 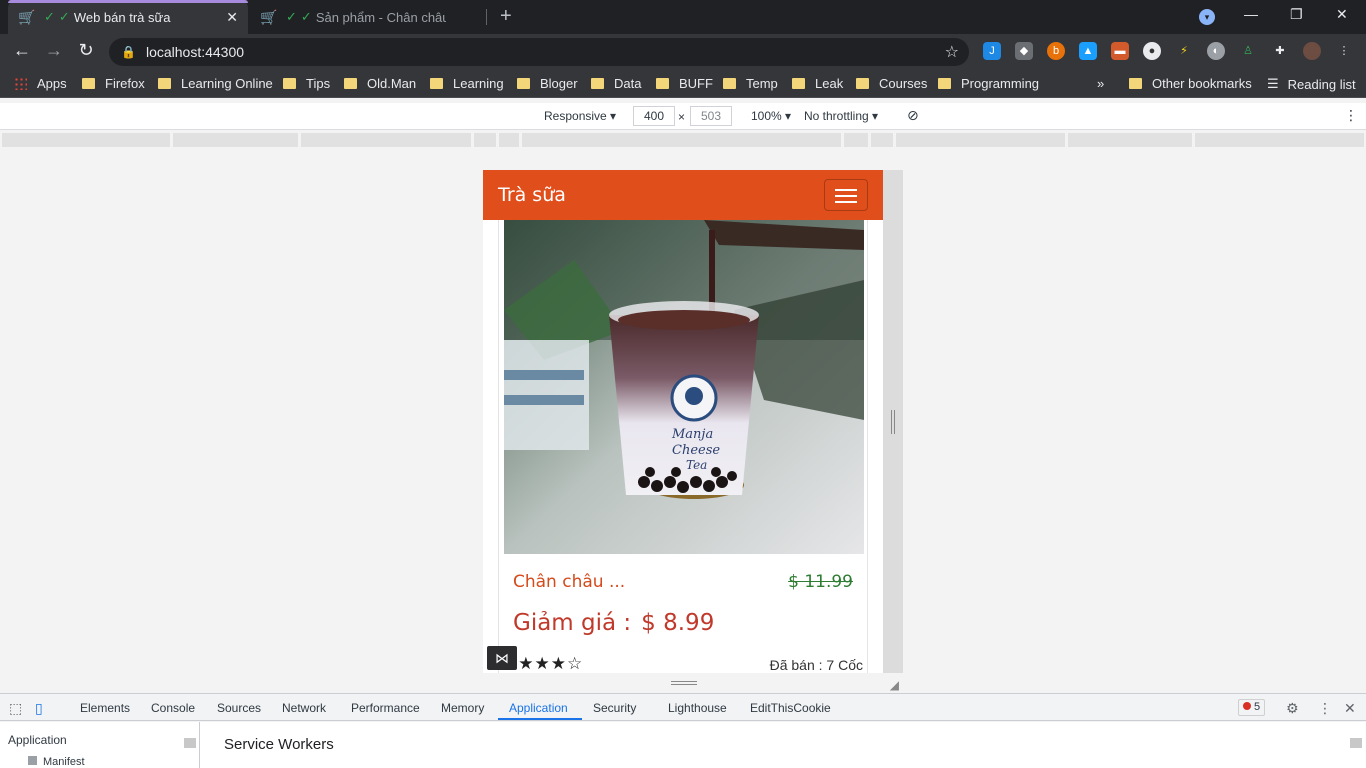 What do you see at coordinates (306, 83) in the screenshot?
I see `bookmark-tips: Tips` at bounding box center [306, 83].